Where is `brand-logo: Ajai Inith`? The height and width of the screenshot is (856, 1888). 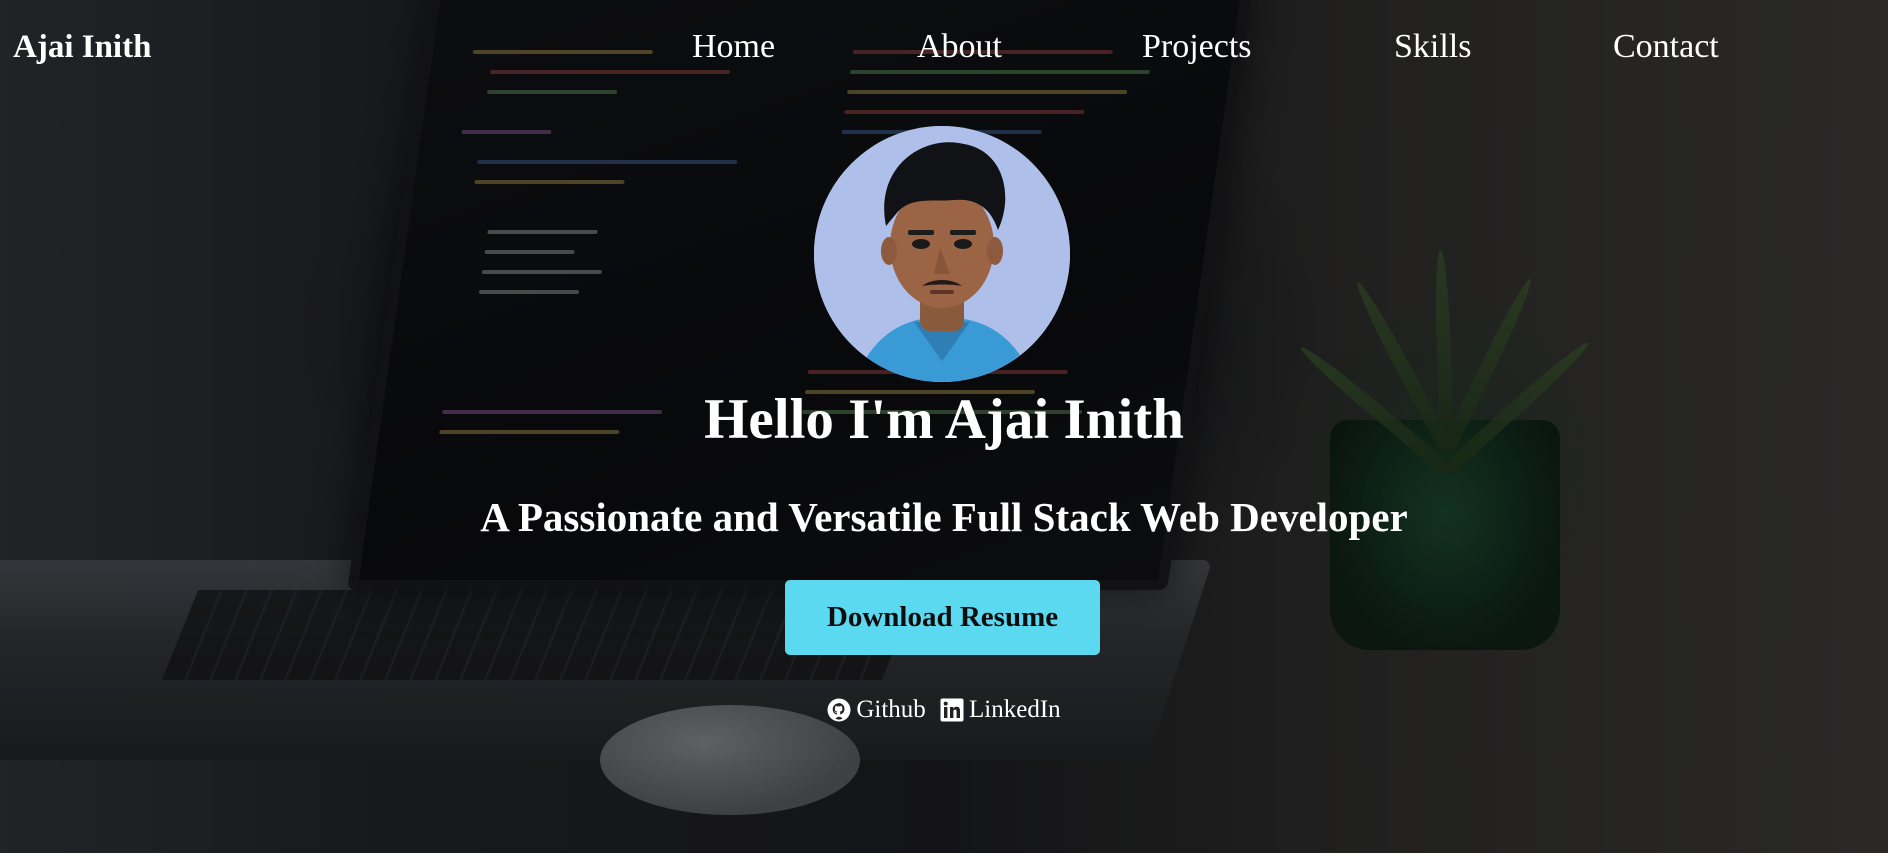
brand-logo: Ajai Inith is located at coordinates (82, 47).